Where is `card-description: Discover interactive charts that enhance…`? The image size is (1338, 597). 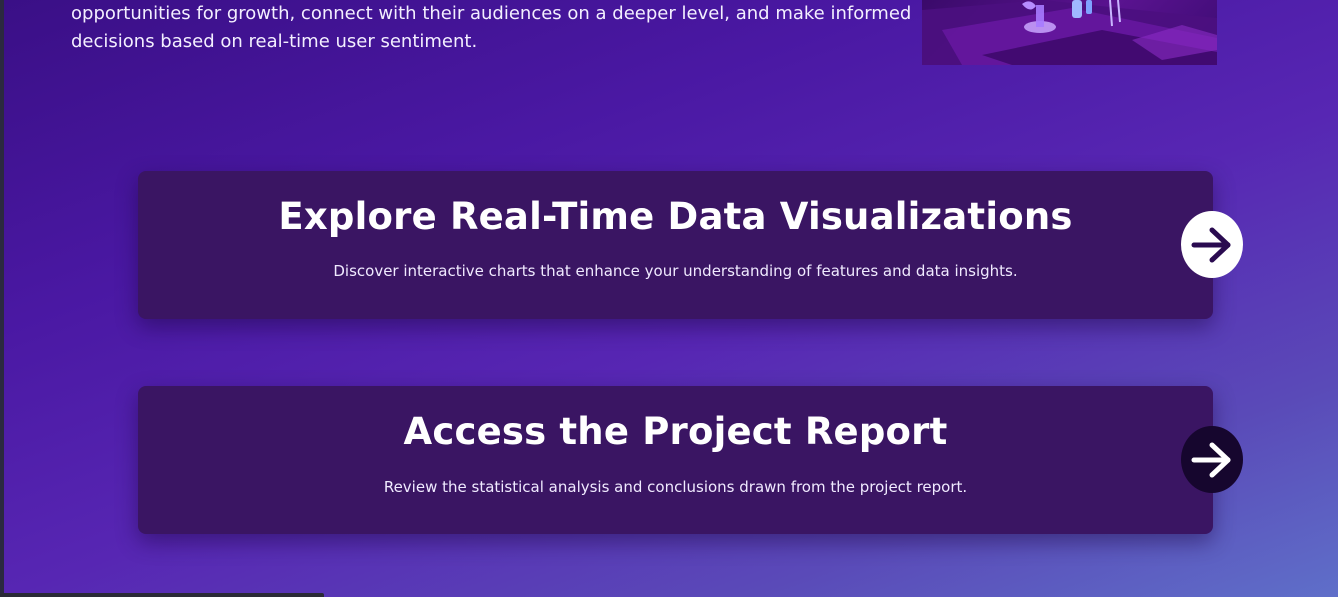 card-description: Discover interactive charts that enhance… is located at coordinates (675, 271).